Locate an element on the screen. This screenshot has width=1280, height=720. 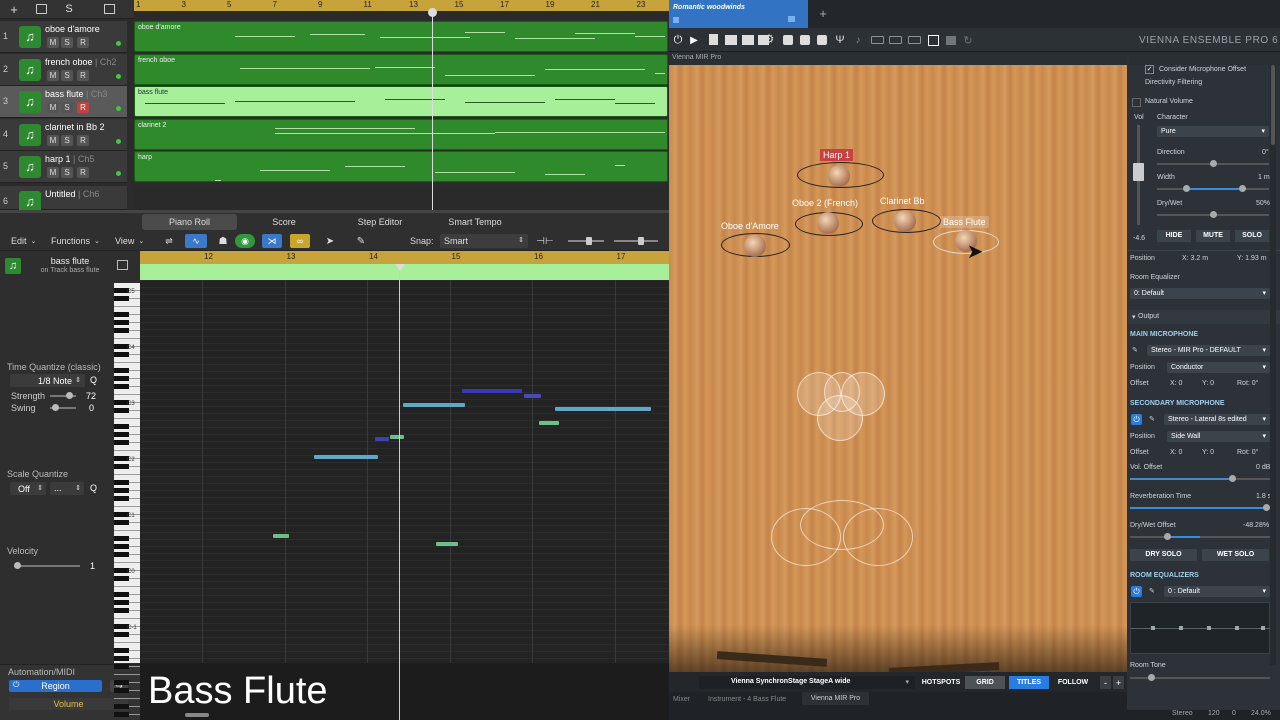
play-icon: ▶ is located at coordinates (694, 40).